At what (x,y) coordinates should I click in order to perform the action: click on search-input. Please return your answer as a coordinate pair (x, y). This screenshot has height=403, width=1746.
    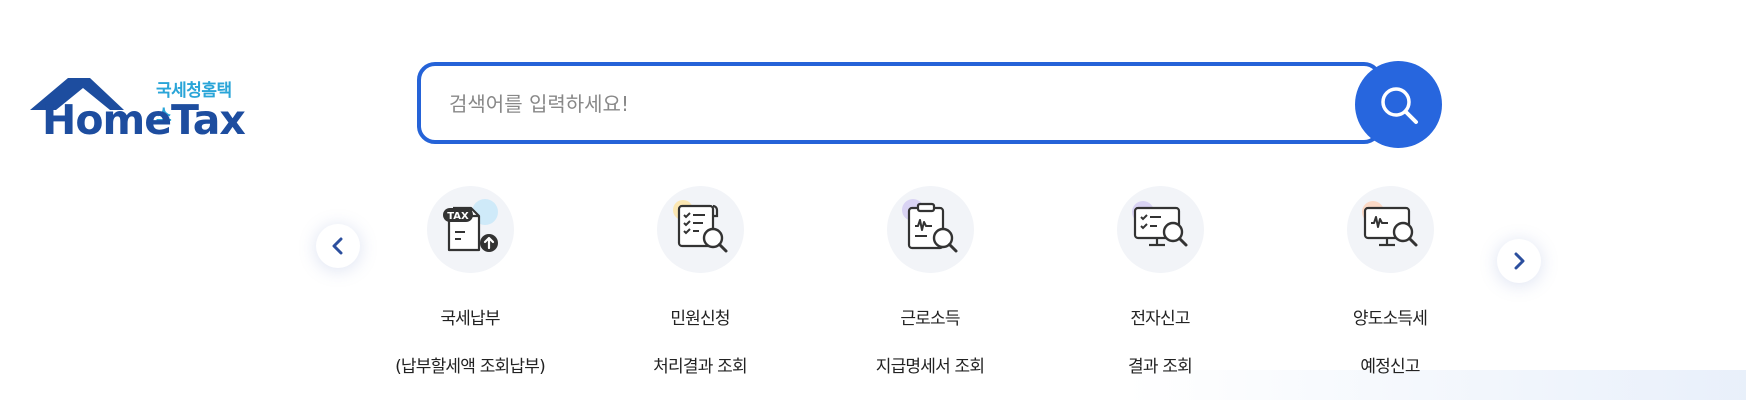
    Looking at the image, I should click on (889, 104).